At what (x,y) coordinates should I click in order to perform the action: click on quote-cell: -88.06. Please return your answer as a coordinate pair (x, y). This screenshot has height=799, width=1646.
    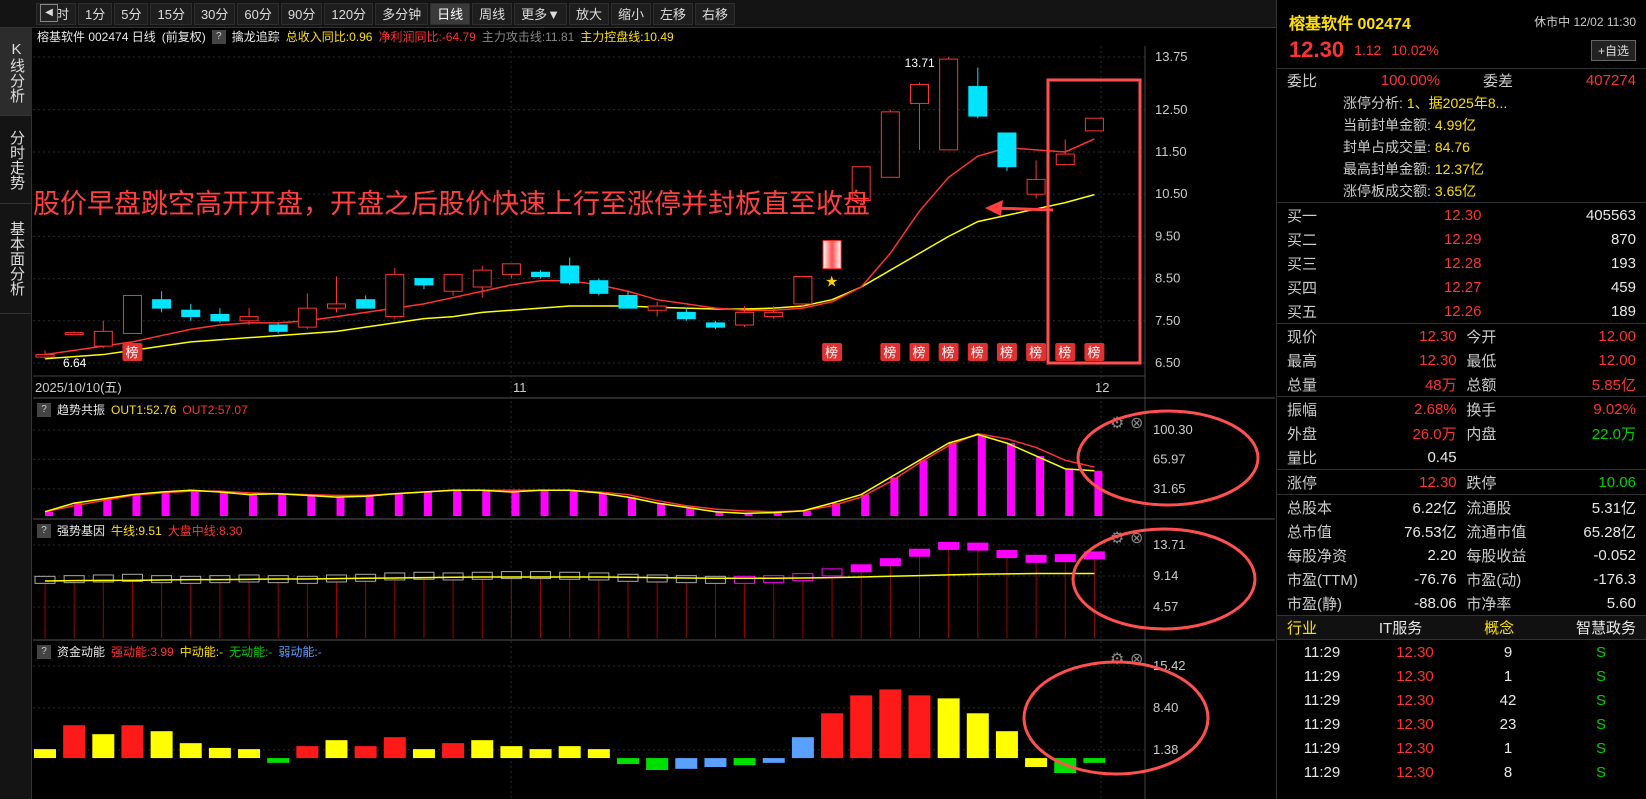
    Looking at the image, I should click on (1435, 603).